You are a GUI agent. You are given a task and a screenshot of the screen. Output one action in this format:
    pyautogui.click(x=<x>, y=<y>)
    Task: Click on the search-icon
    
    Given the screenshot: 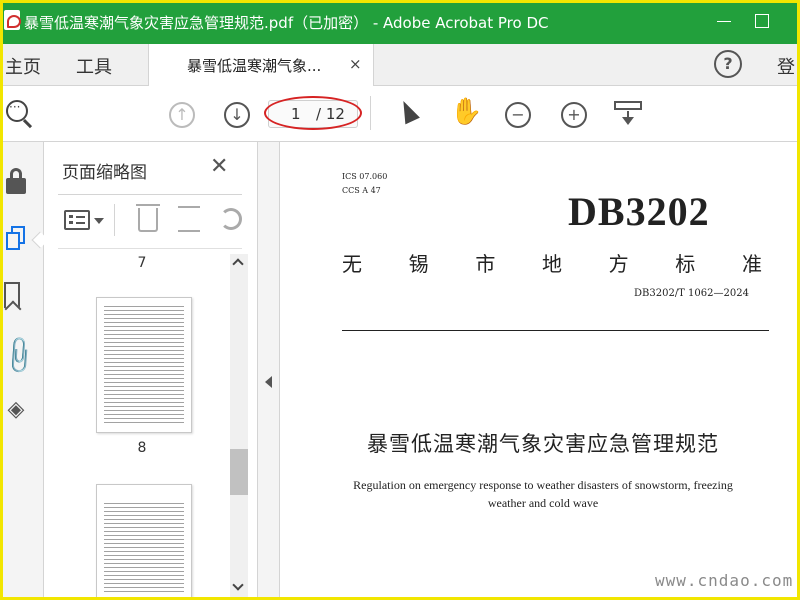 What is the action you would take?
    pyautogui.click(x=17, y=111)
    